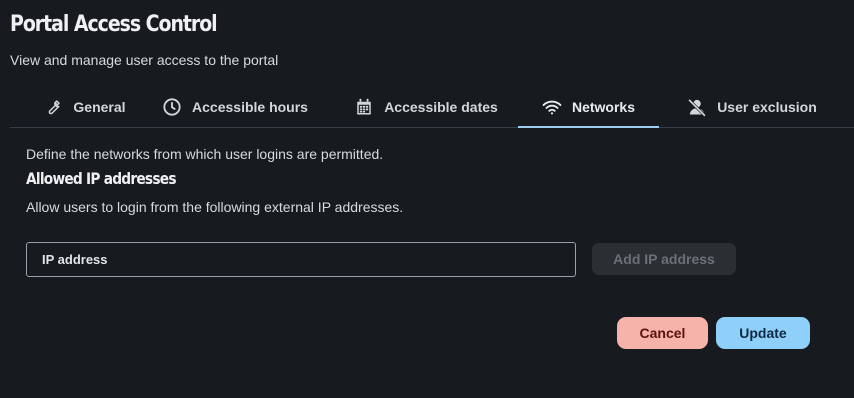 The image size is (854, 398). I want to click on tab-networks-label: Networks, so click(603, 106).